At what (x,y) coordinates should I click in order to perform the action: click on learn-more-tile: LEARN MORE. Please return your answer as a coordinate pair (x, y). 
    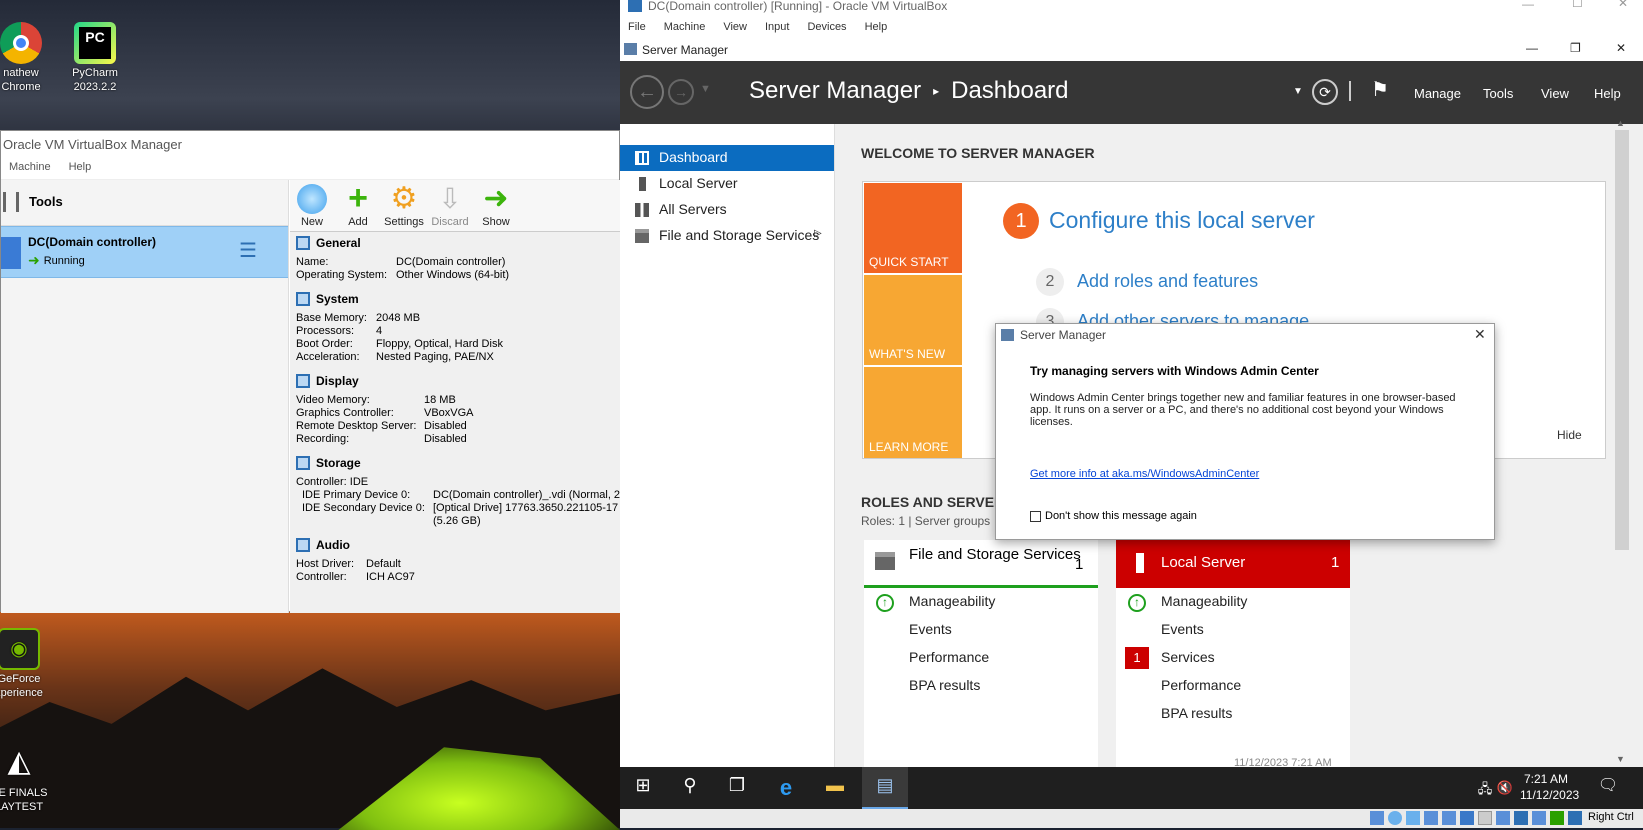
    Looking at the image, I should click on (913, 412).